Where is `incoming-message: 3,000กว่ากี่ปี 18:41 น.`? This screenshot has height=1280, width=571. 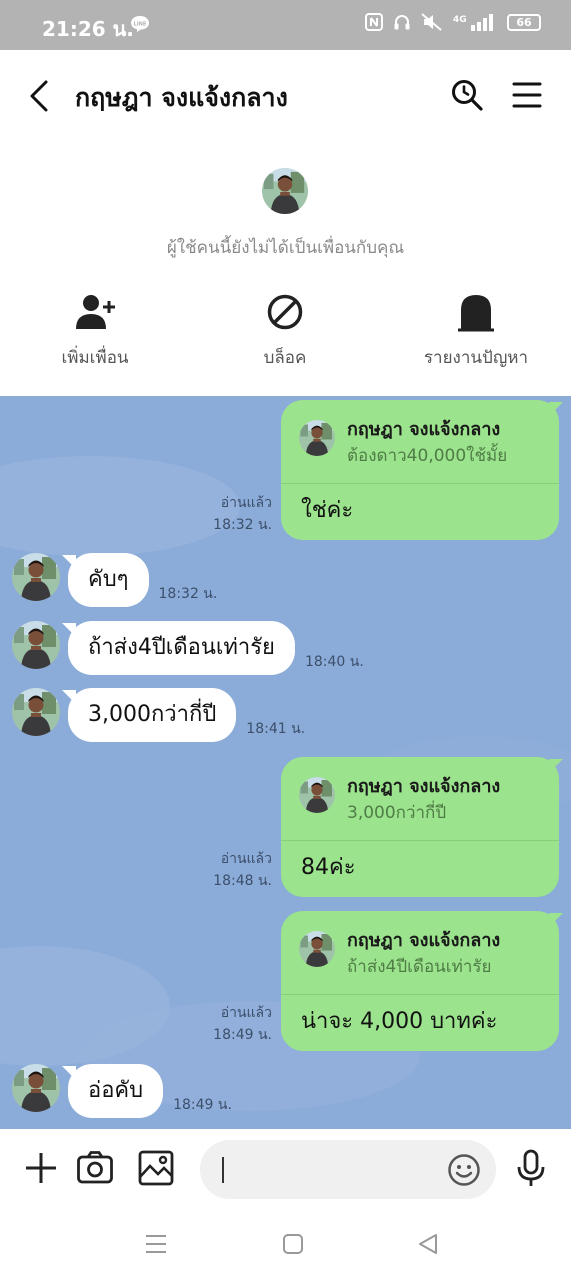 incoming-message: 3,000กว่ากี่ปี 18:41 น. is located at coordinates (158, 715).